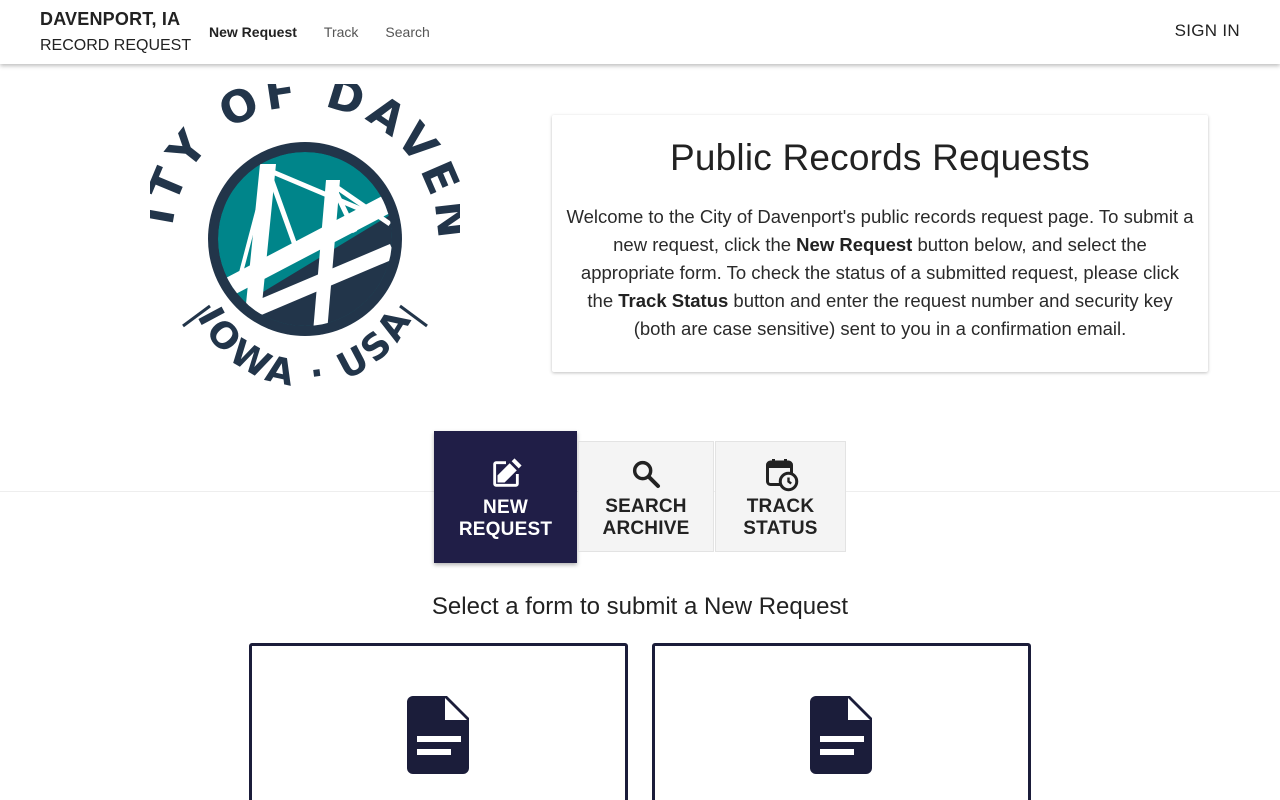 The image size is (1280, 800). Describe the element at coordinates (780, 528) in the screenshot. I see `track-status-label-2: STATUS` at that location.